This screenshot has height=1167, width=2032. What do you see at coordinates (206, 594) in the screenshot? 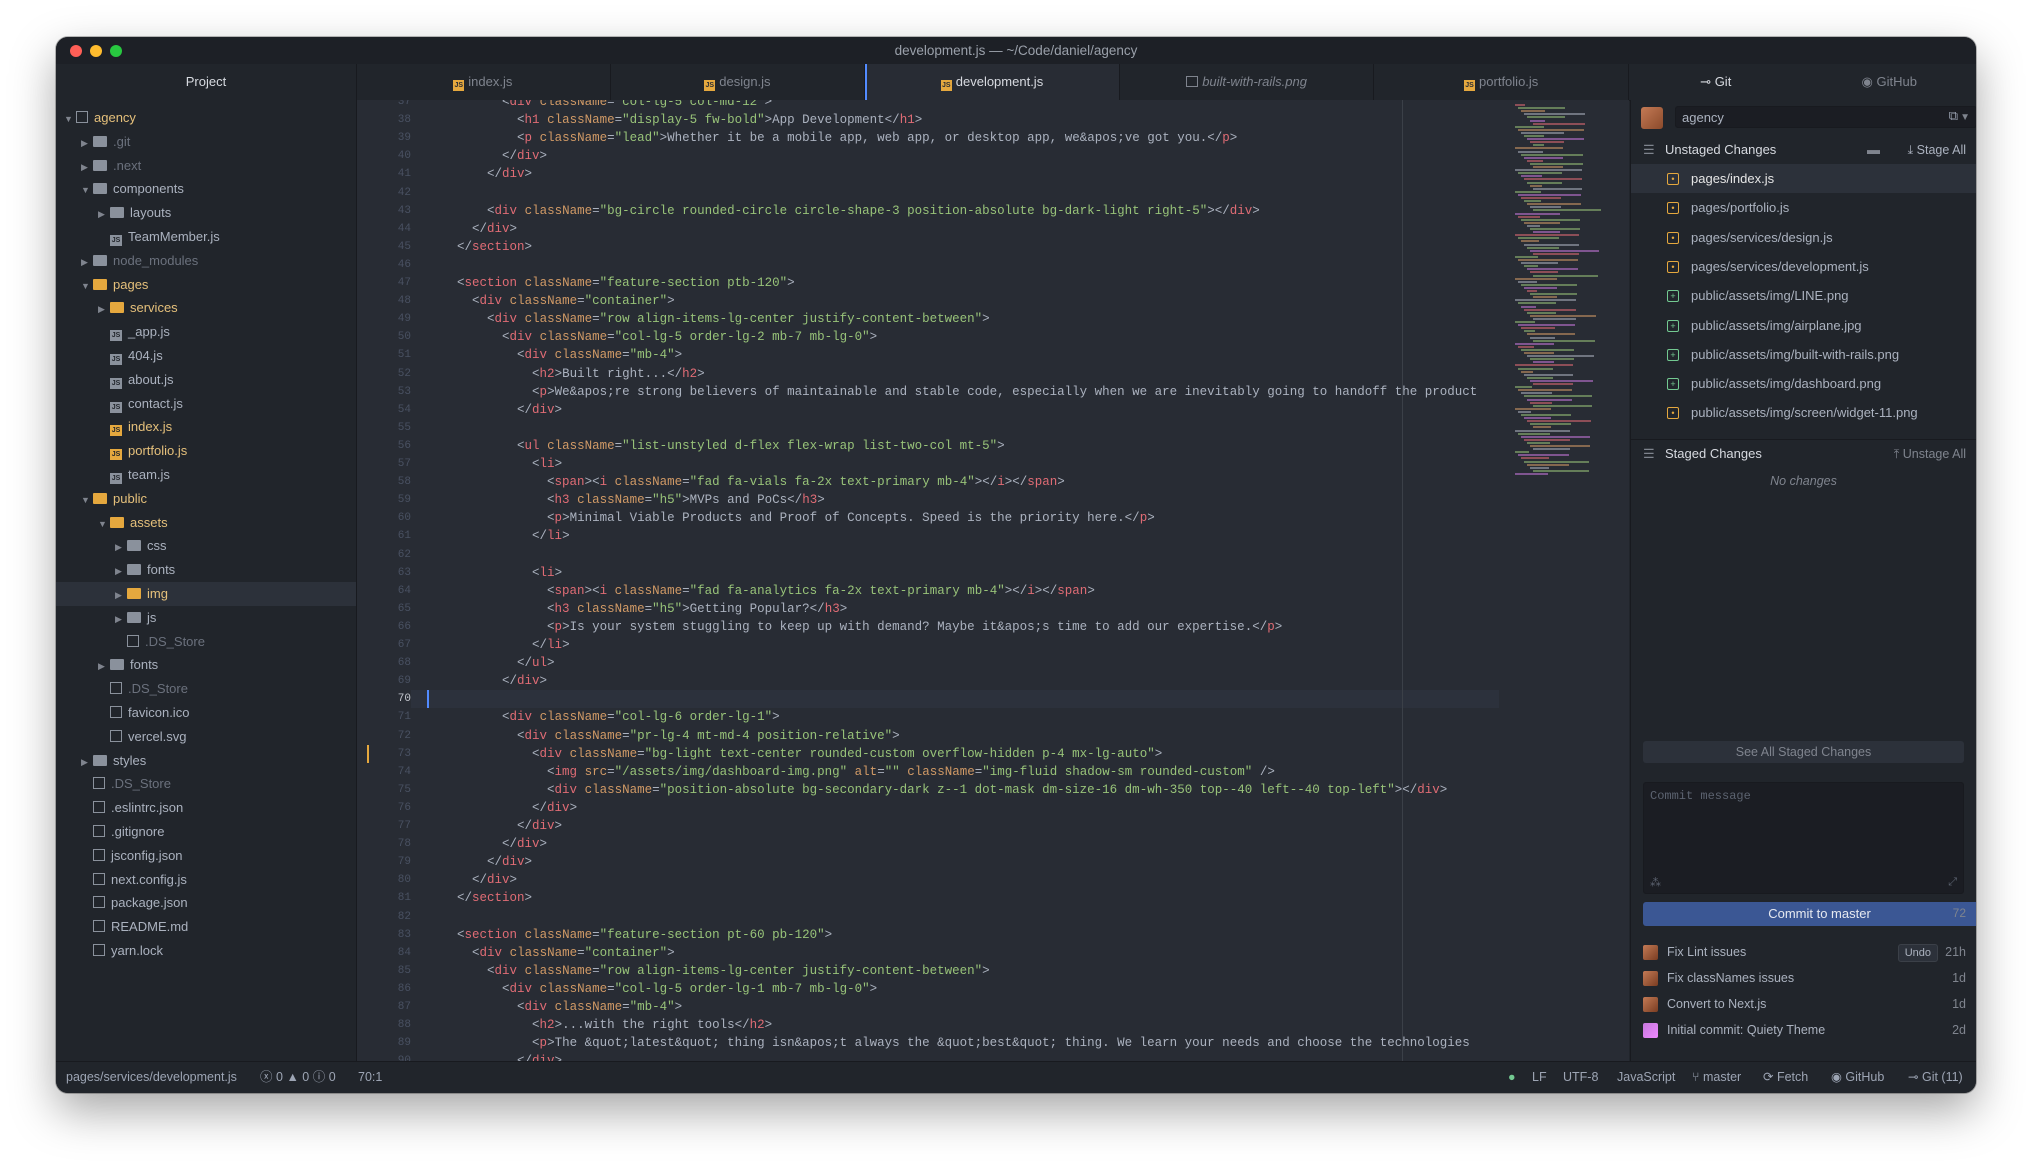
I see `tree-item: ▶ img` at bounding box center [206, 594].